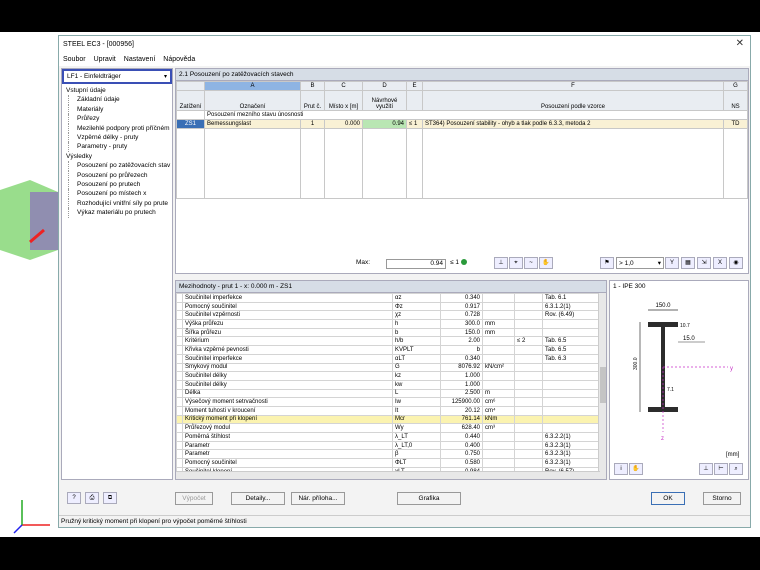 The image size is (760, 570). Describe the element at coordinates (388, 332) in the screenshot. I see `detail-row: Šířka průřezu b 150.0 mm` at that location.